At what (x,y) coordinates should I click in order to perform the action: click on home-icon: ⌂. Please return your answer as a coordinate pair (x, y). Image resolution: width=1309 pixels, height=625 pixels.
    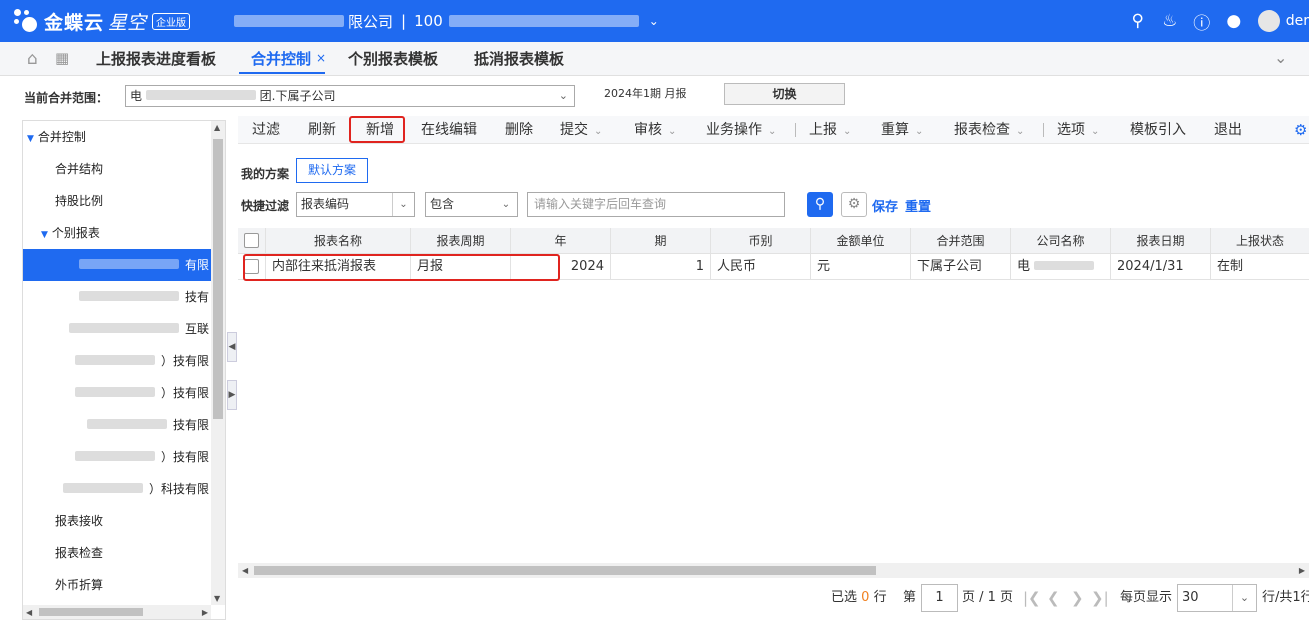
    Looking at the image, I should click on (32, 59).